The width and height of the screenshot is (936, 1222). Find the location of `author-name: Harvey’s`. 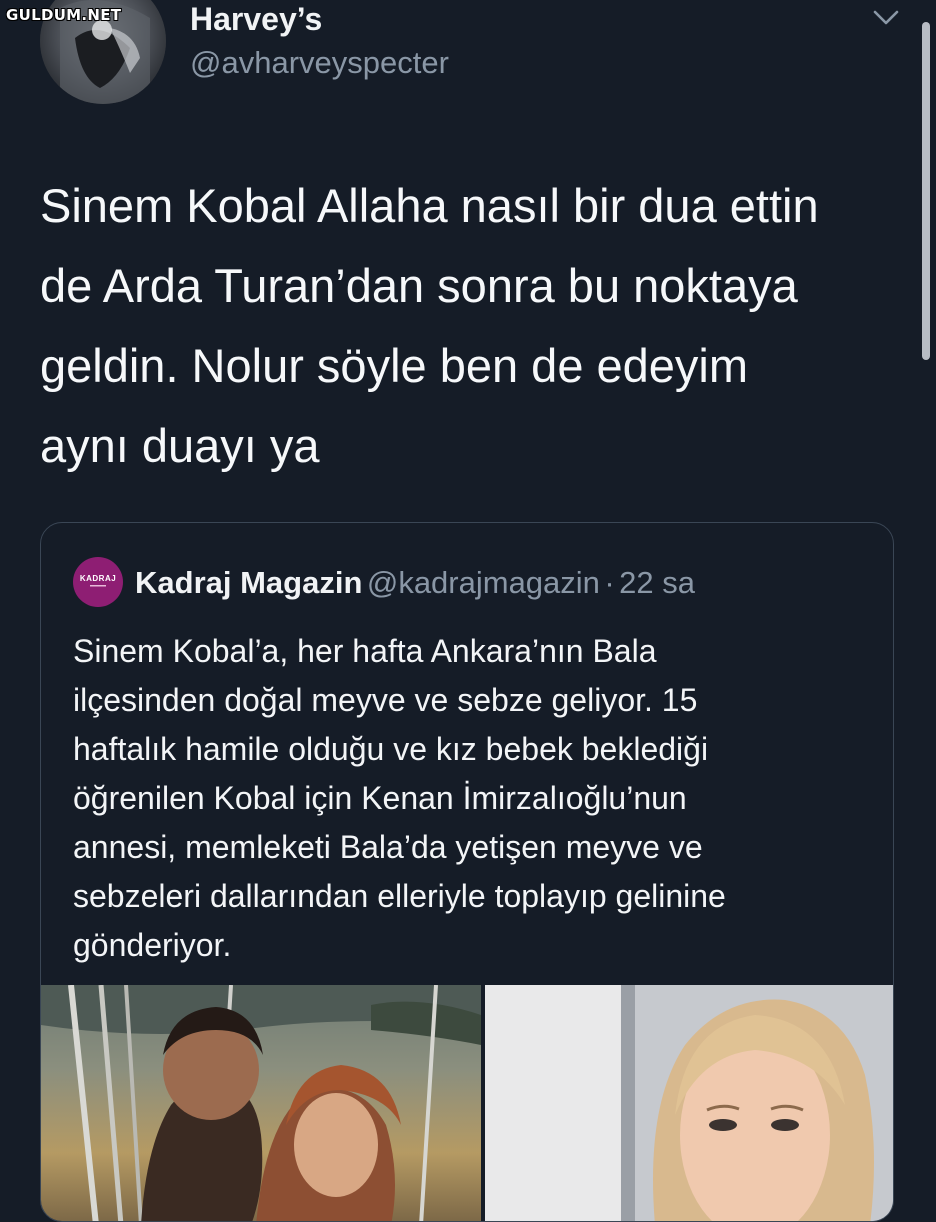

author-name: Harvey’s is located at coordinates (256, 19).